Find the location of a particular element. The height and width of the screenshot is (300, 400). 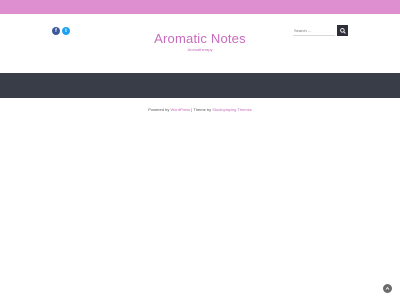

search-form is located at coordinates (320, 30).